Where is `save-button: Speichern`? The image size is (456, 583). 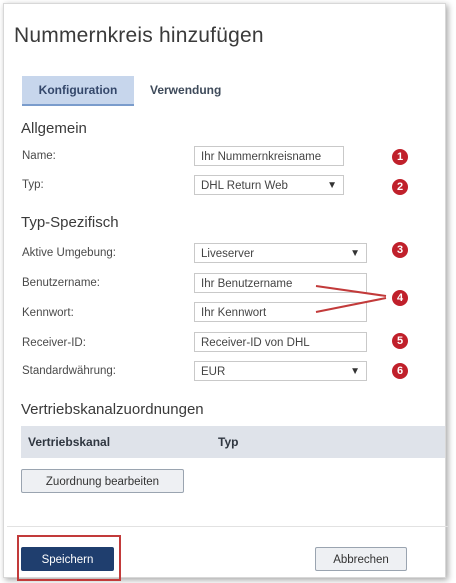 save-button: Speichern is located at coordinates (67, 559).